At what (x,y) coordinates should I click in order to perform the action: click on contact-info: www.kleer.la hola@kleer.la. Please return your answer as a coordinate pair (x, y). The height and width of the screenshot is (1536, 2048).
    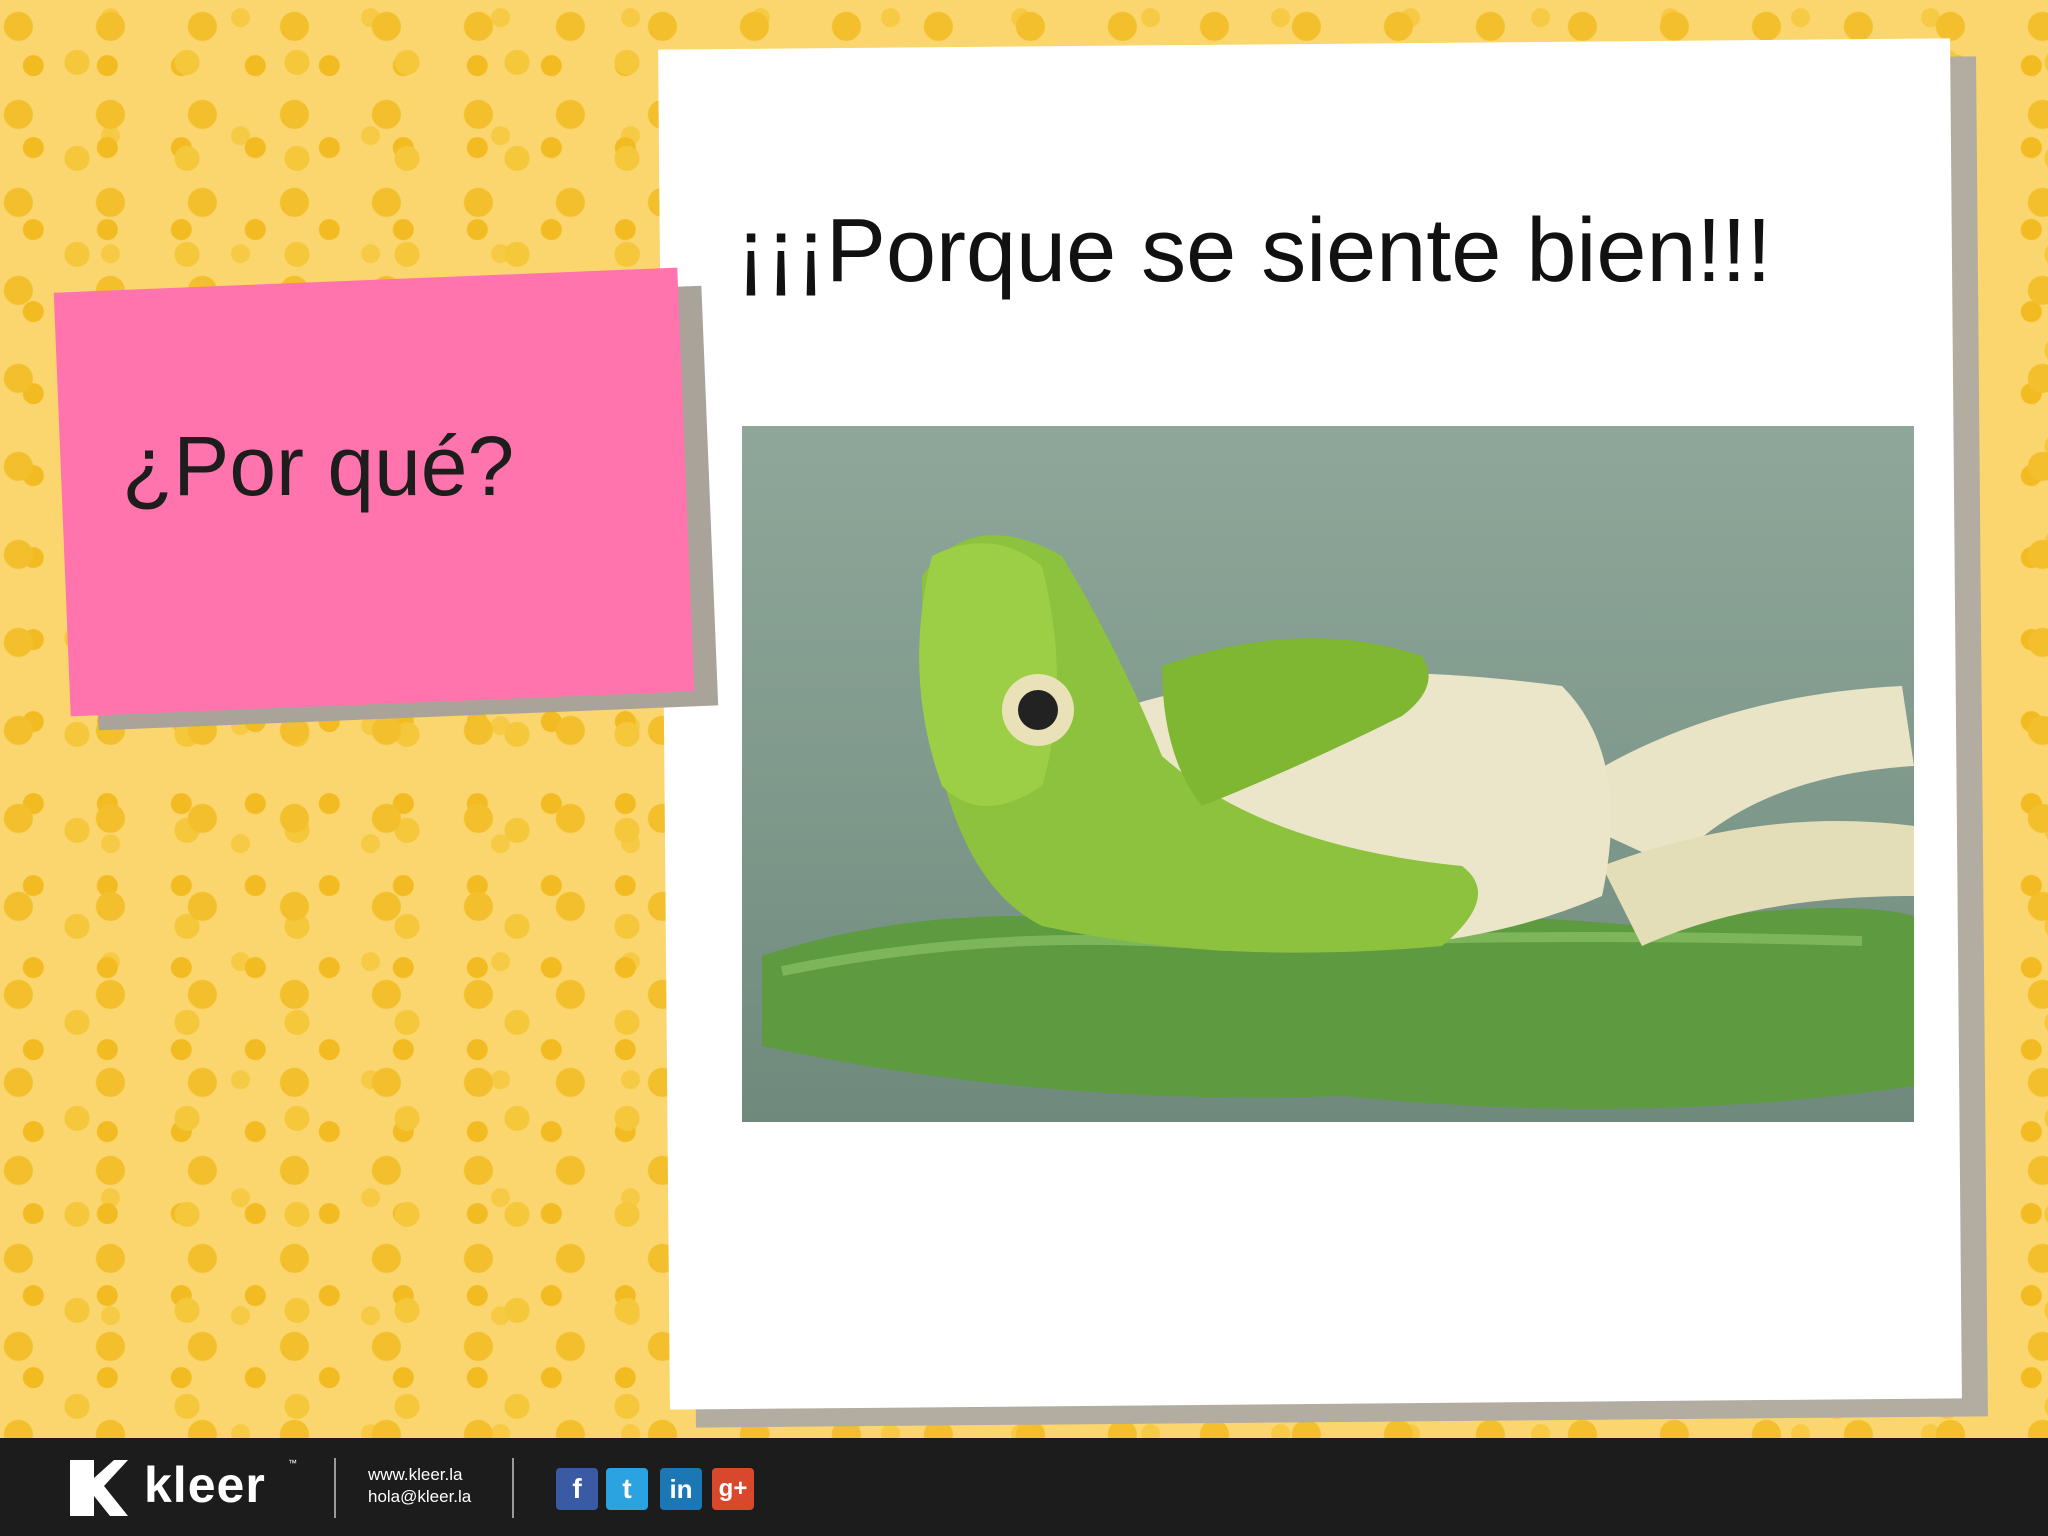
    Looking at the image, I should click on (419, 1486).